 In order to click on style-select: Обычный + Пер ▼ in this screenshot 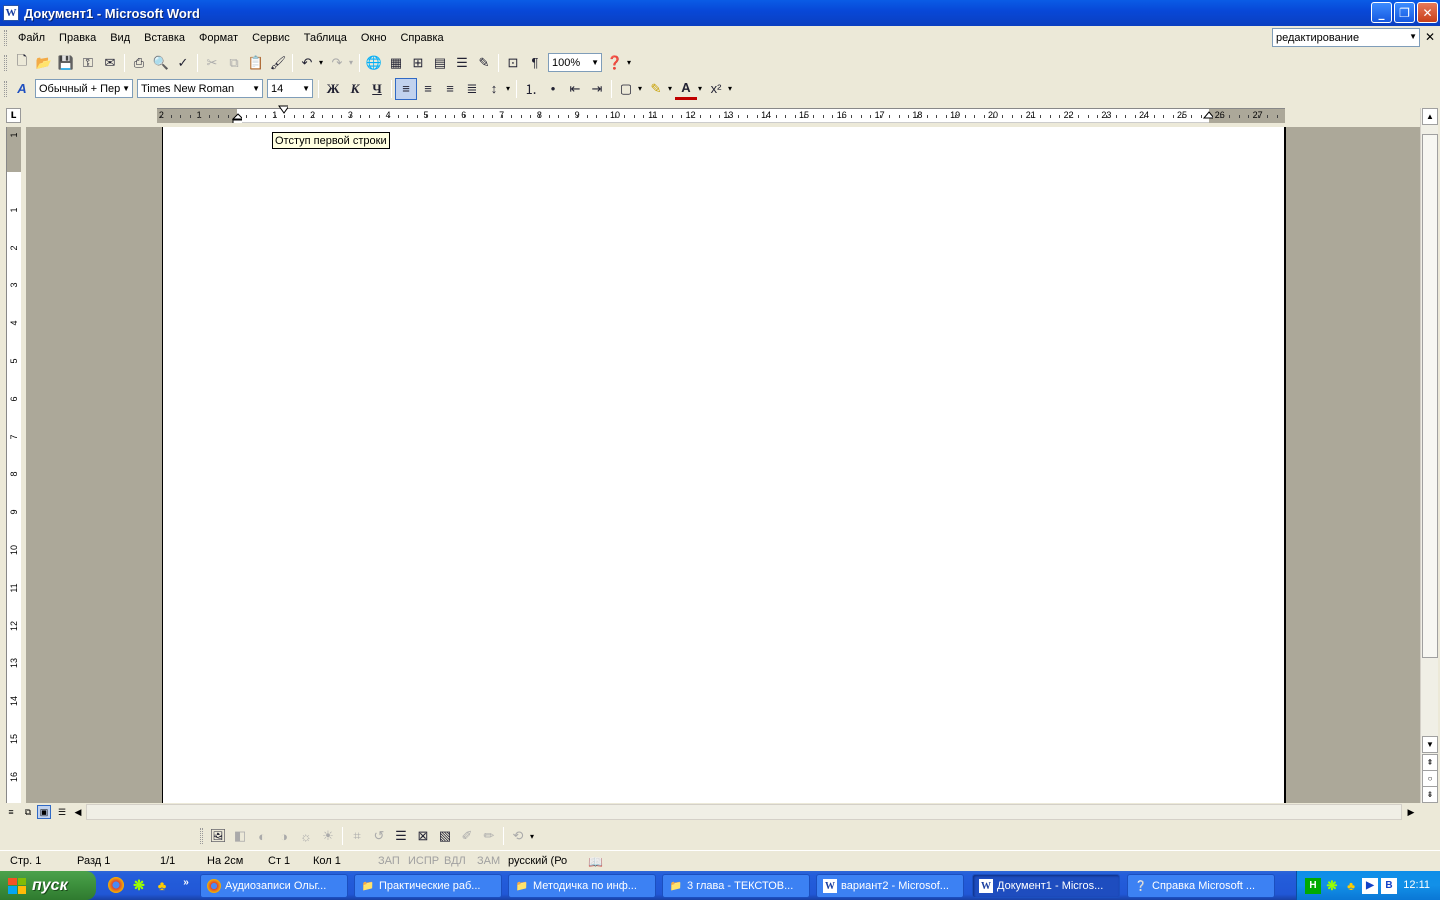, I will do `click(84, 88)`.